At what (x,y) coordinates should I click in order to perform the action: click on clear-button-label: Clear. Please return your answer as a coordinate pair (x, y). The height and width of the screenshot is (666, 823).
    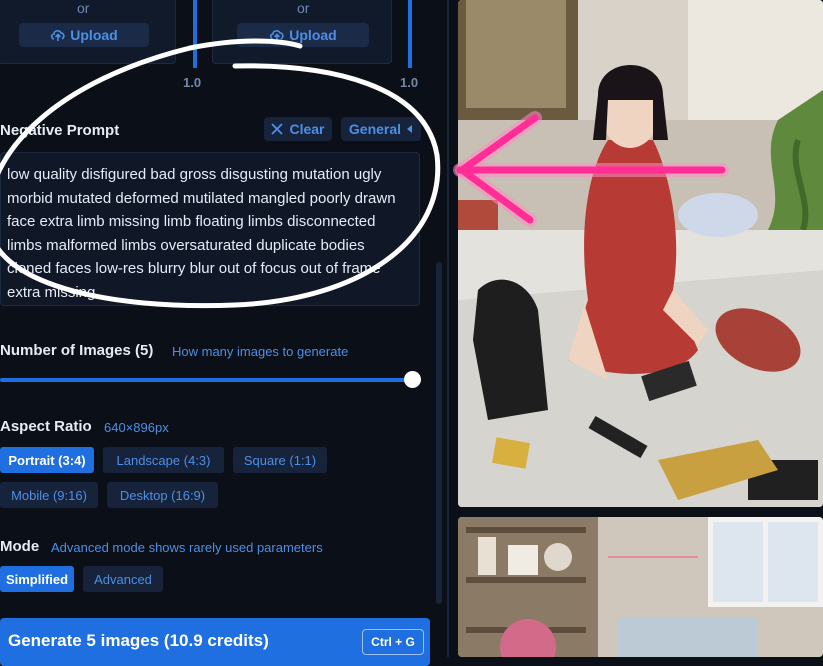
    Looking at the image, I should click on (307, 129).